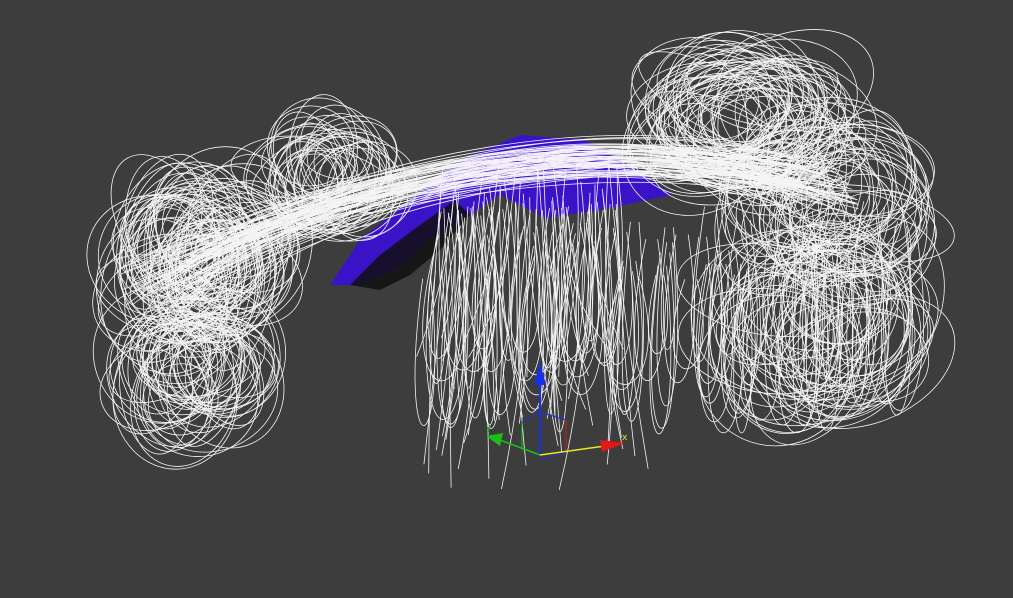  I want to click on gizmo-x-label: x, so click(625, 438).